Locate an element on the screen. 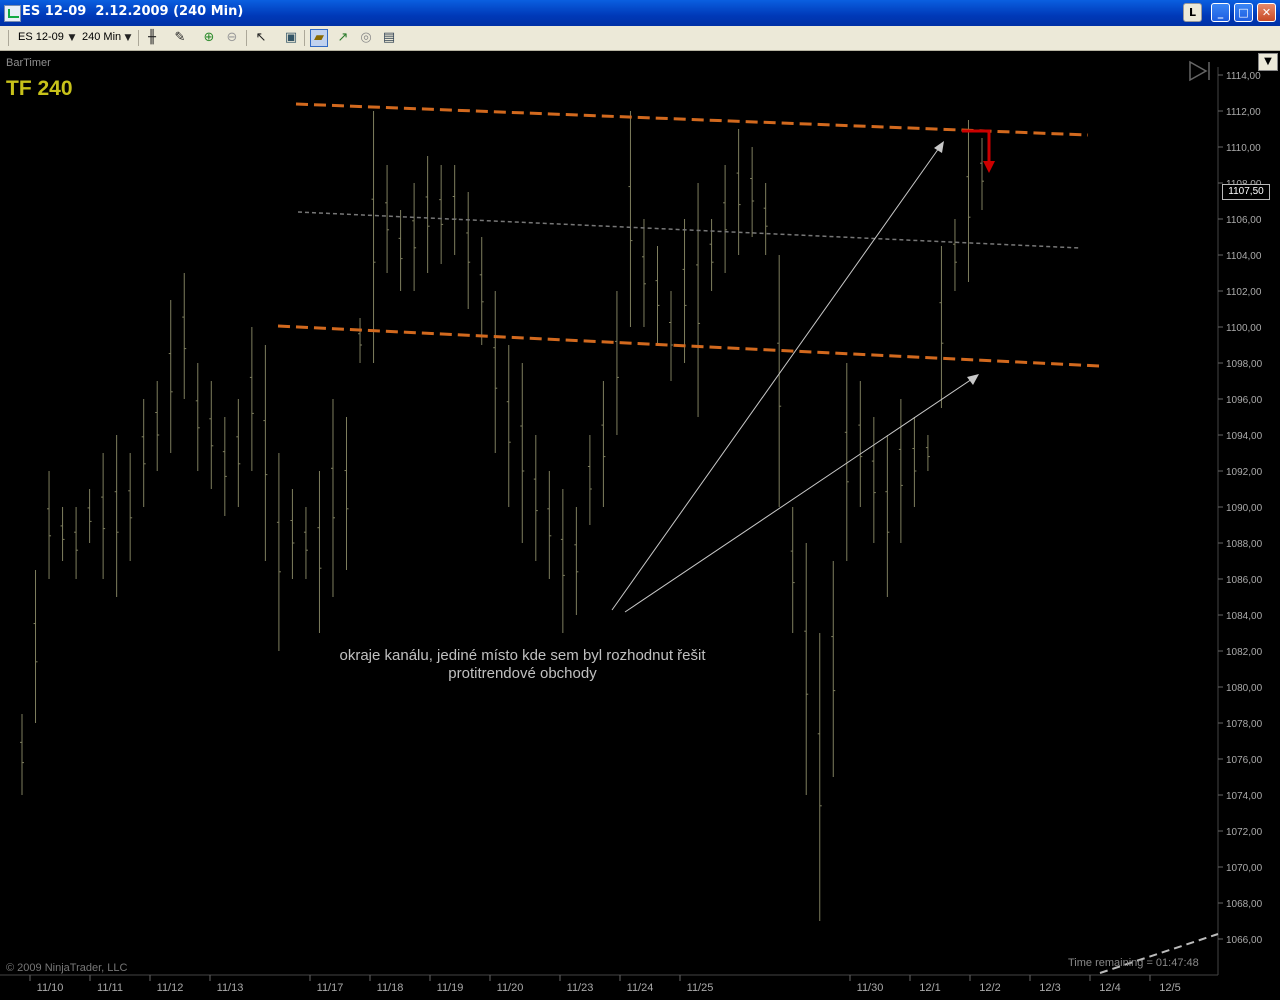 The image size is (1280, 1000). window-title: ES 12-09 2.12.2009 (240 Min) is located at coordinates (133, 11).